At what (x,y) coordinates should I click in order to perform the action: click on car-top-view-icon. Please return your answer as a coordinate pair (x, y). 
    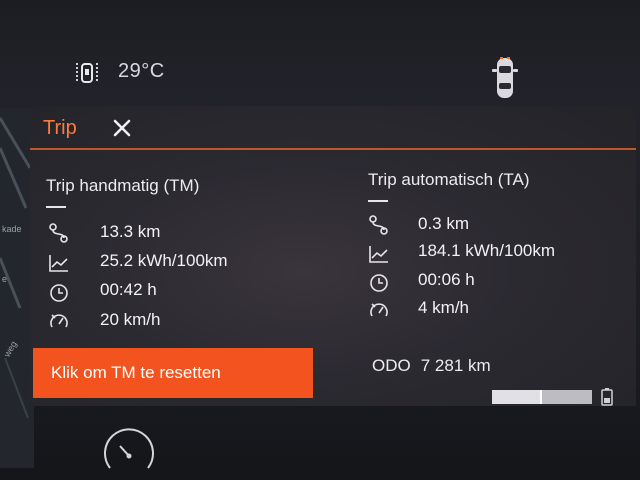
    Looking at the image, I should click on (505, 77).